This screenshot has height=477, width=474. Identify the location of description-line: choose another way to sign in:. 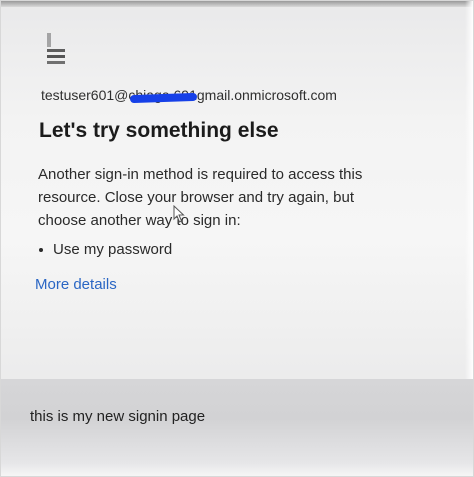
(139, 220).